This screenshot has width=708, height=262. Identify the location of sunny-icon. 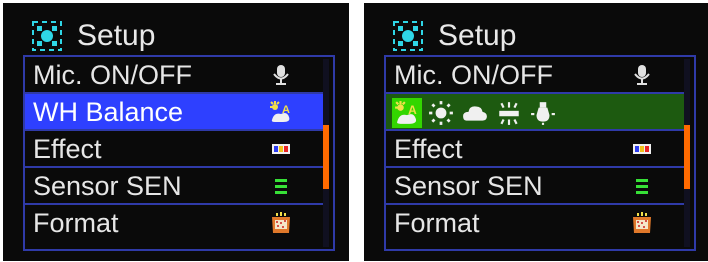
(441, 112).